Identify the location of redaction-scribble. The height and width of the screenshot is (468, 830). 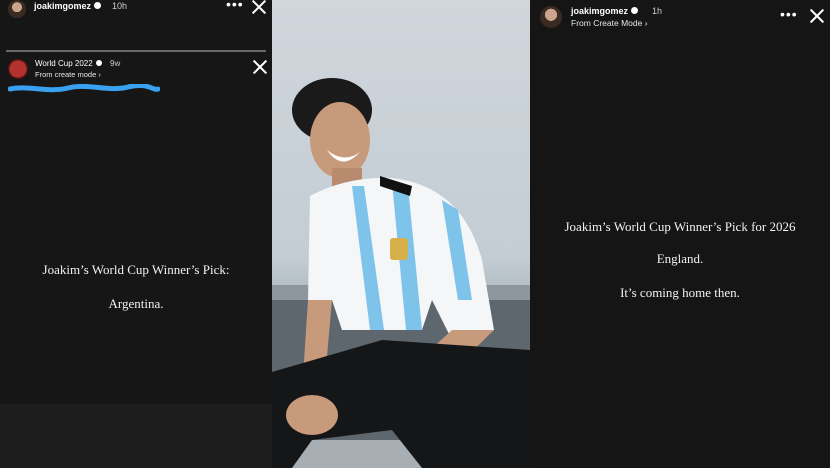
(84, 88).